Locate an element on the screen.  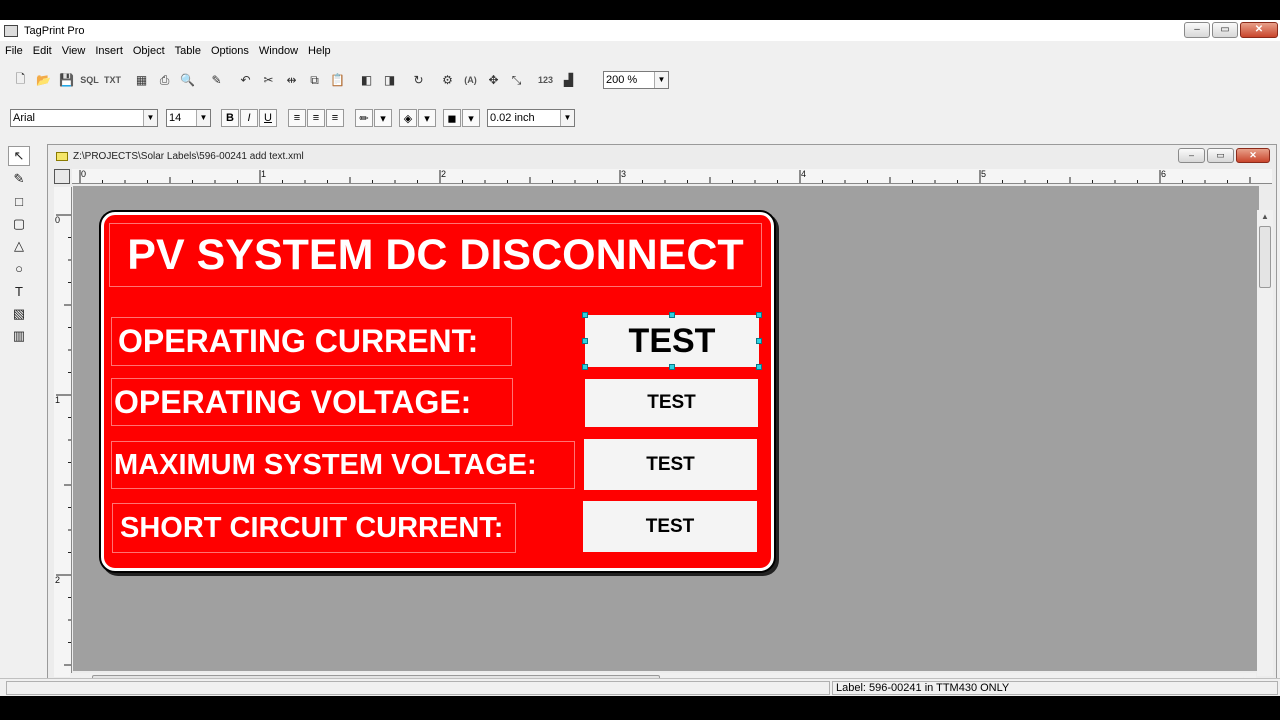
doc-close-button: ✕ is located at coordinates (1253, 155).